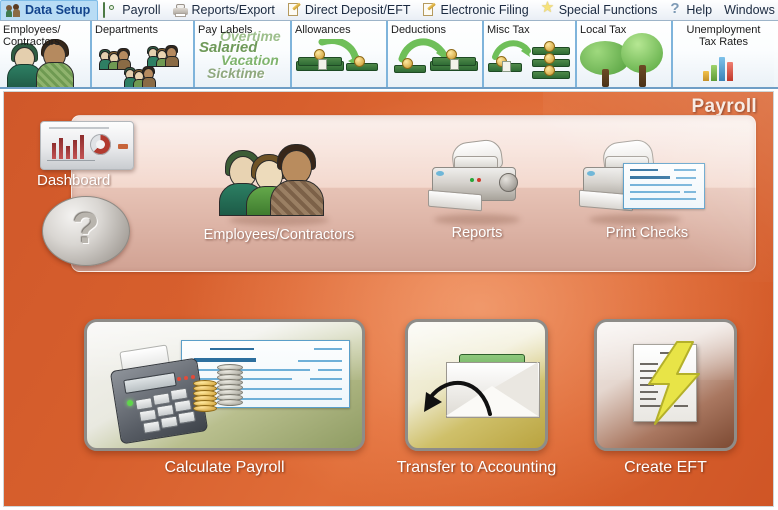 This screenshot has height=510, width=778. I want to click on tab-label: Pay Labels, so click(225, 30).